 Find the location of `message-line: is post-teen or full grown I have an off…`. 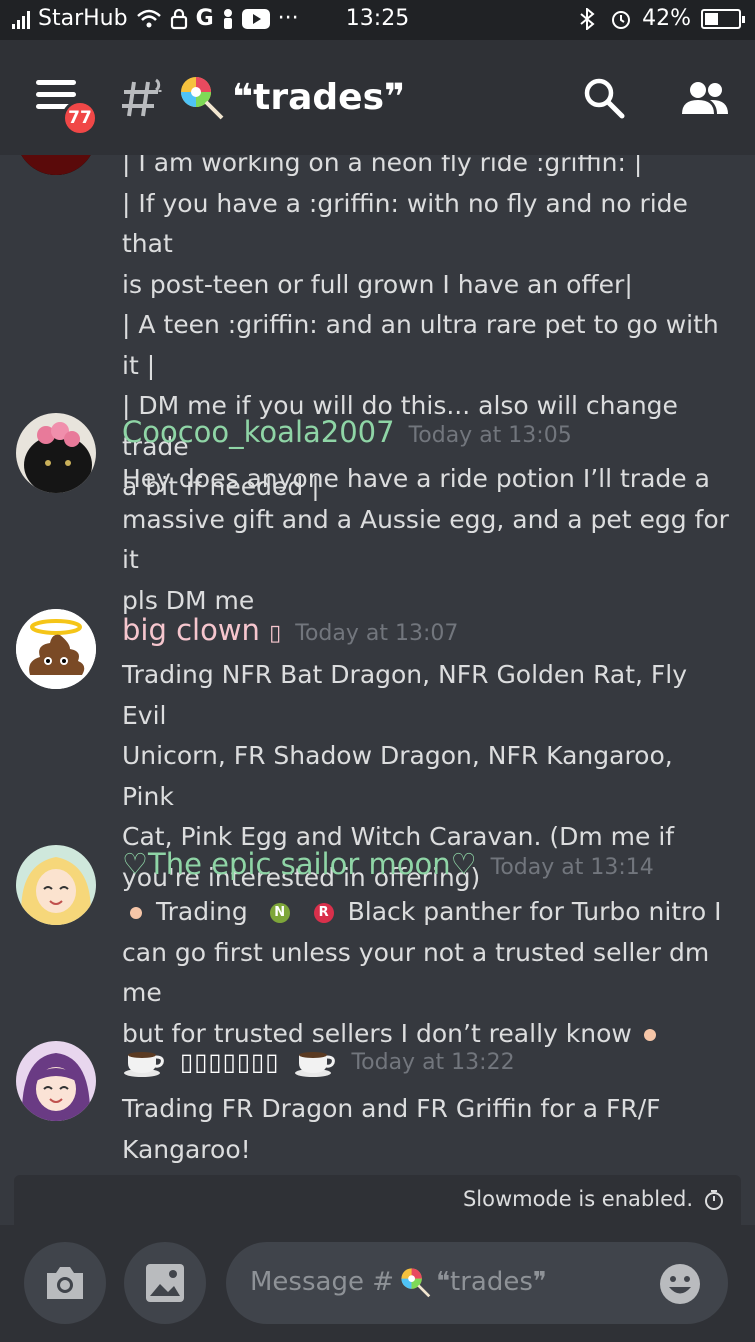

message-line: is post-teen or full grown I have an off… is located at coordinates (377, 284).